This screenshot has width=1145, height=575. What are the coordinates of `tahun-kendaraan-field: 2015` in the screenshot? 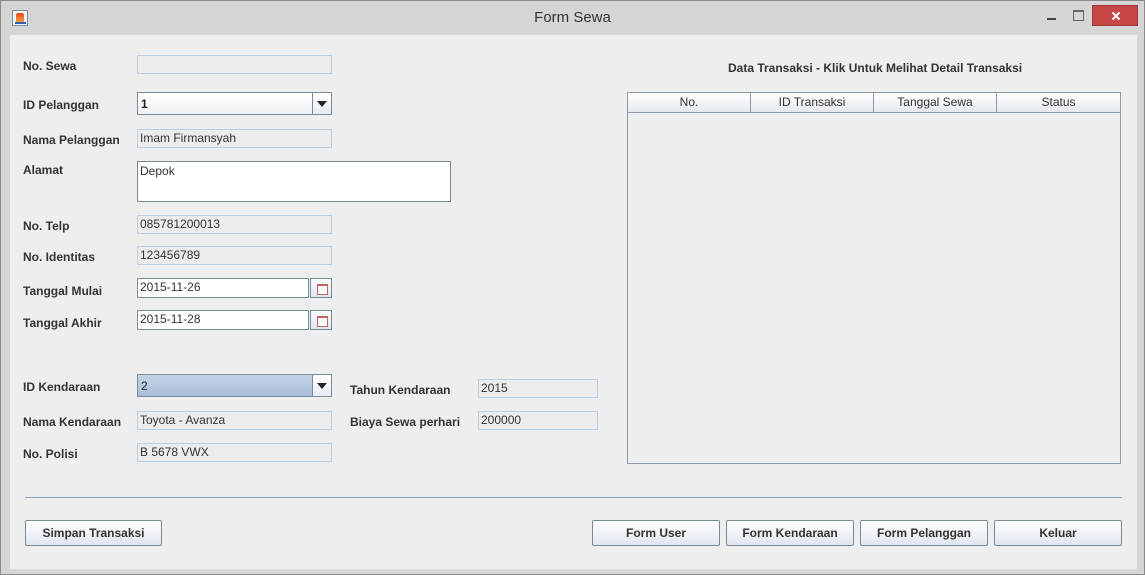 It's located at (538, 388).